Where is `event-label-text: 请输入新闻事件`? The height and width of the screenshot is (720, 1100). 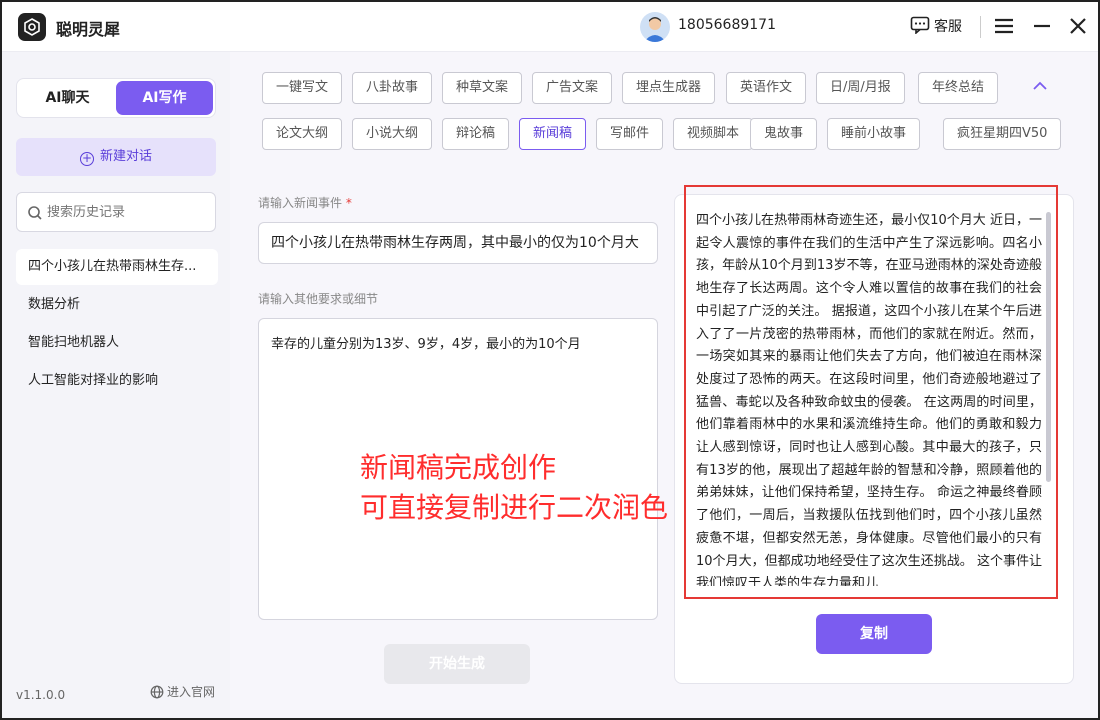
event-label-text: 请输入新闻事件 is located at coordinates (300, 203).